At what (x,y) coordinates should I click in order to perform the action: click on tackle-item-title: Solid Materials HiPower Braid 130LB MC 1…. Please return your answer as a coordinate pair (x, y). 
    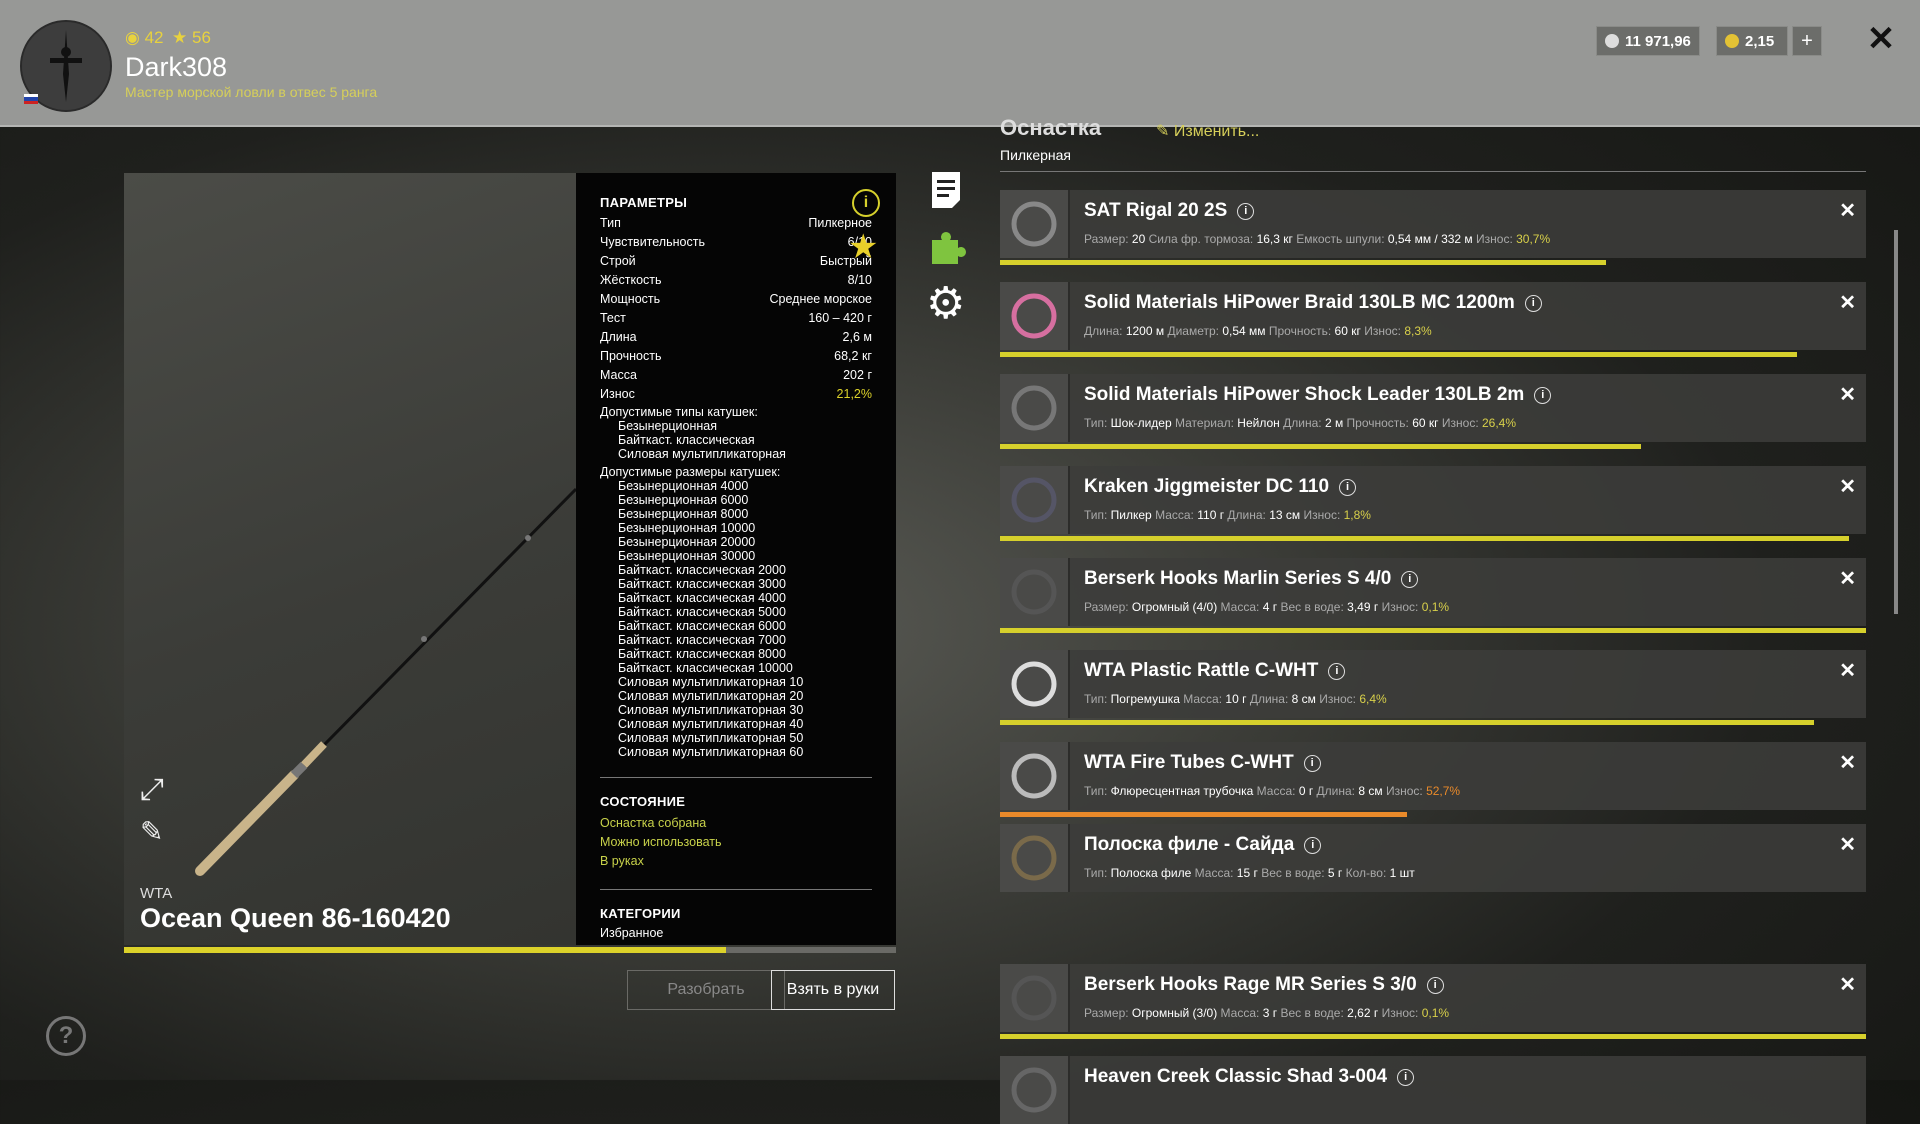
    Looking at the image, I should click on (1299, 302).